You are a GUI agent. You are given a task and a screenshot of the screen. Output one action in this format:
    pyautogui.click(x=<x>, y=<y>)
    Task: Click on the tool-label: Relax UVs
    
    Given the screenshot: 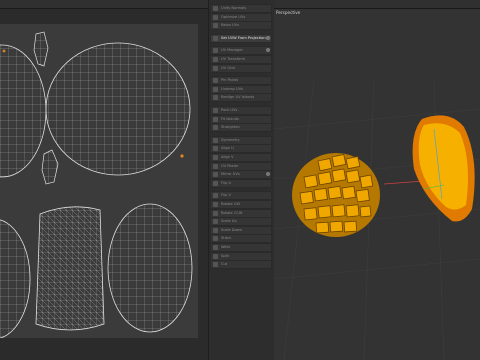 What is the action you would take?
    pyautogui.click(x=230, y=25)
    